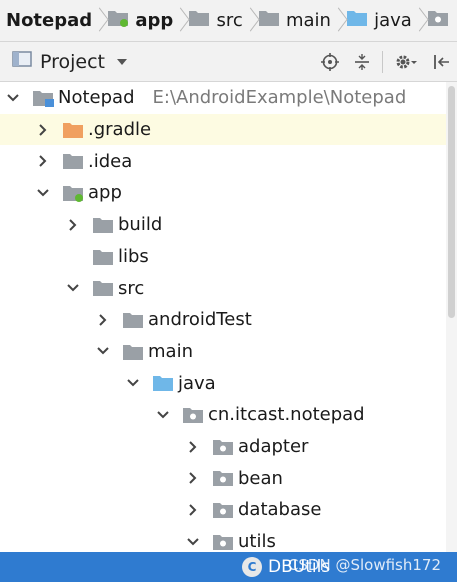 This screenshot has height=582, width=457. I want to click on tree-node: cn.itcast.notepad, so click(223, 415).